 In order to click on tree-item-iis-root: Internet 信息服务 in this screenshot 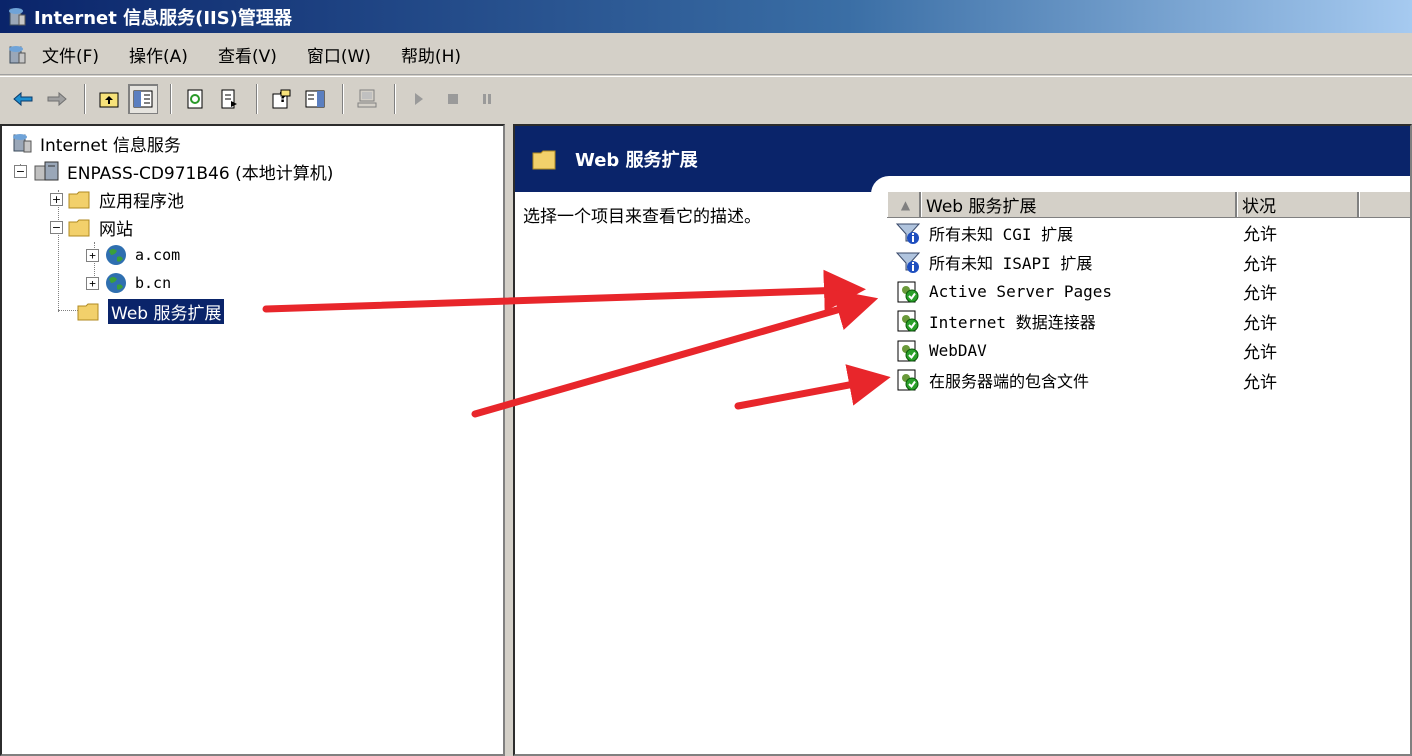, I will do `click(95, 143)`.